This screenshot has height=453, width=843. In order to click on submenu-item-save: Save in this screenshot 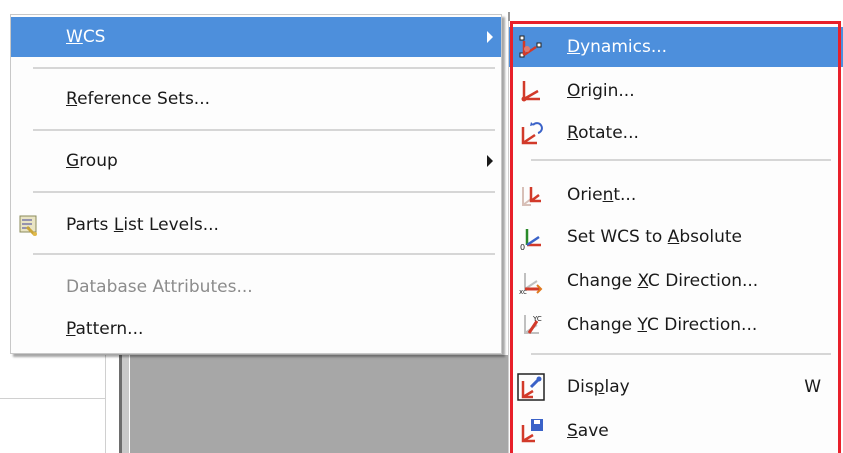, I will do `click(676, 431)`.